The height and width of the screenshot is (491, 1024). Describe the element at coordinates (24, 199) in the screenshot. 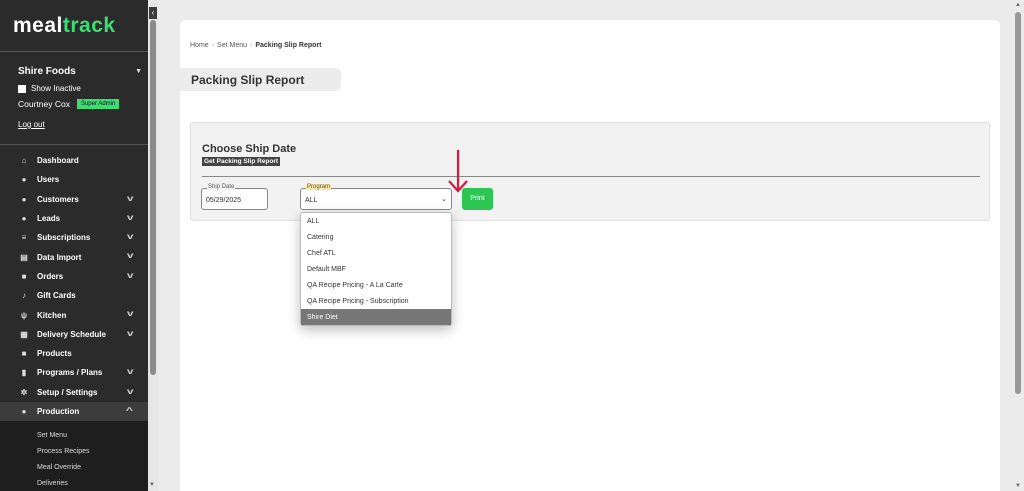

I see `users-icon: ●` at that location.